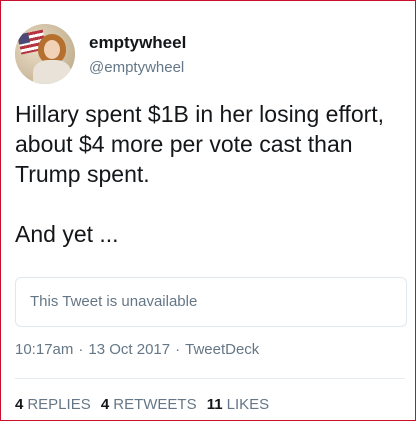  What do you see at coordinates (205, 53) in the screenshot?
I see `tweet-header: emptywheel @emptywheel` at bounding box center [205, 53].